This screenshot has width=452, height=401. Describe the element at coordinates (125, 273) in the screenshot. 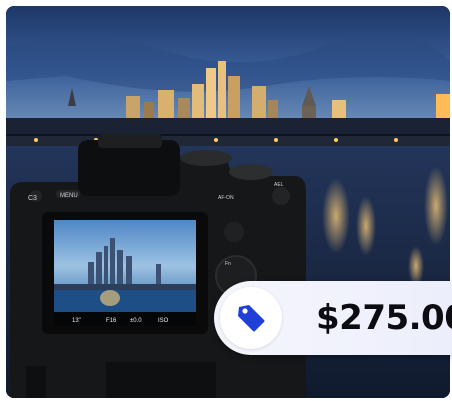

I see `camera-lcd: 13" F16 ±0.0 ISO` at that location.